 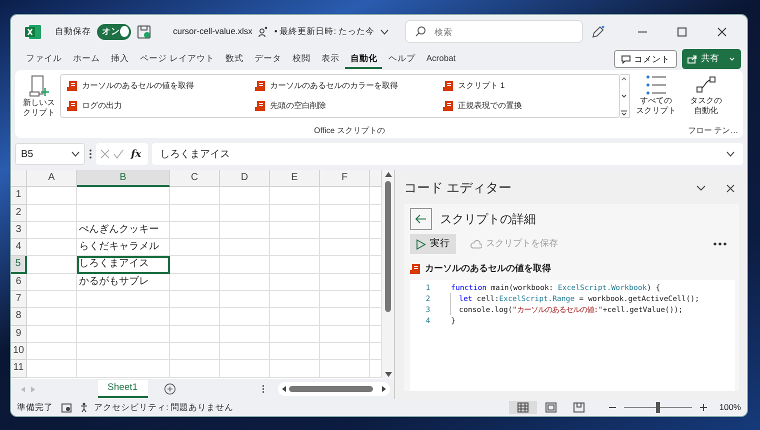 What do you see at coordinates (33, 389) in the screenshot?
I see `next-sheet-icon` at bounding box center [33, 389].